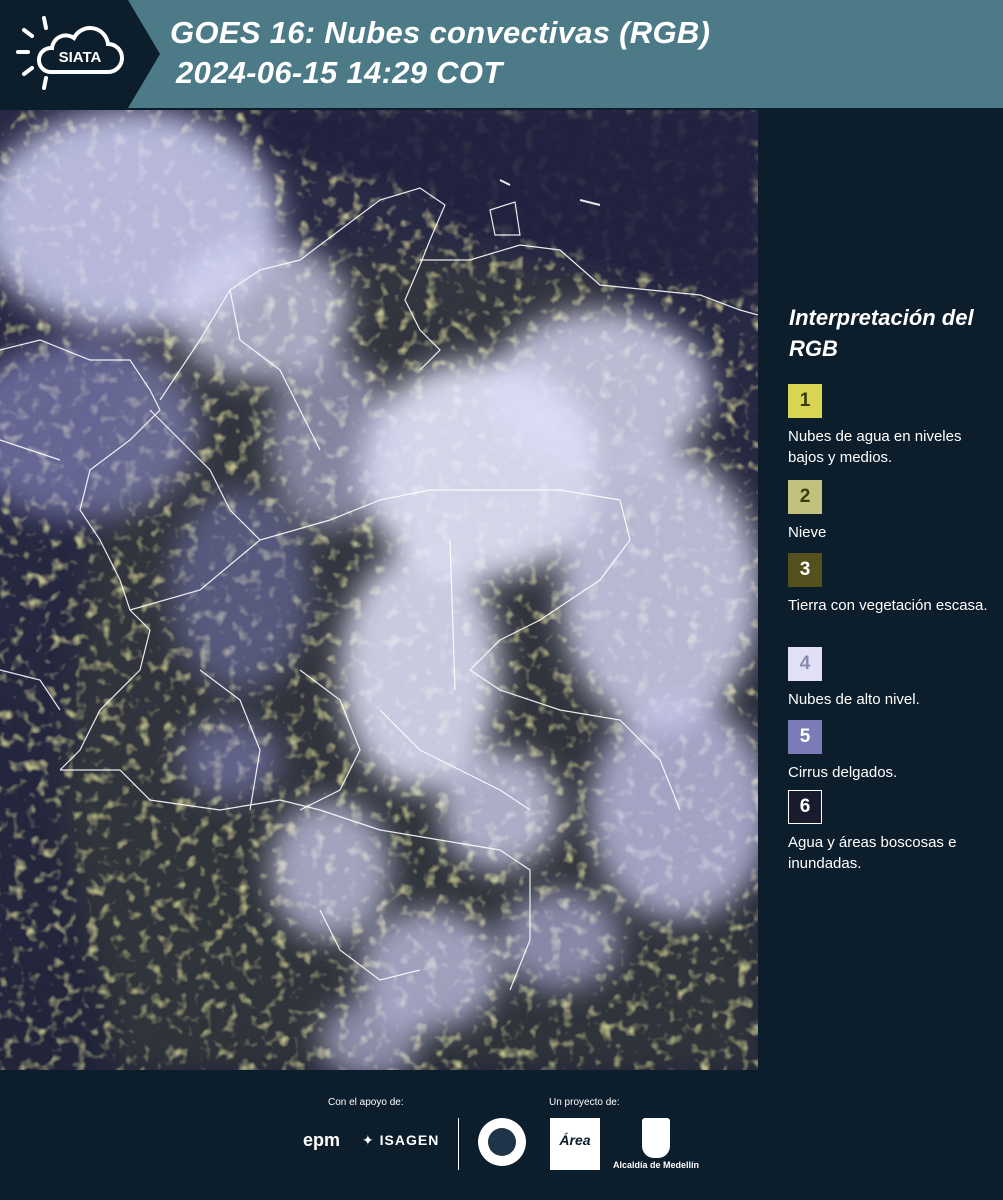 This screenshot has width=1003, height=1200. I want to click on page-timestamp: 2024-06-15 14:29 COT, so click(339, 72).